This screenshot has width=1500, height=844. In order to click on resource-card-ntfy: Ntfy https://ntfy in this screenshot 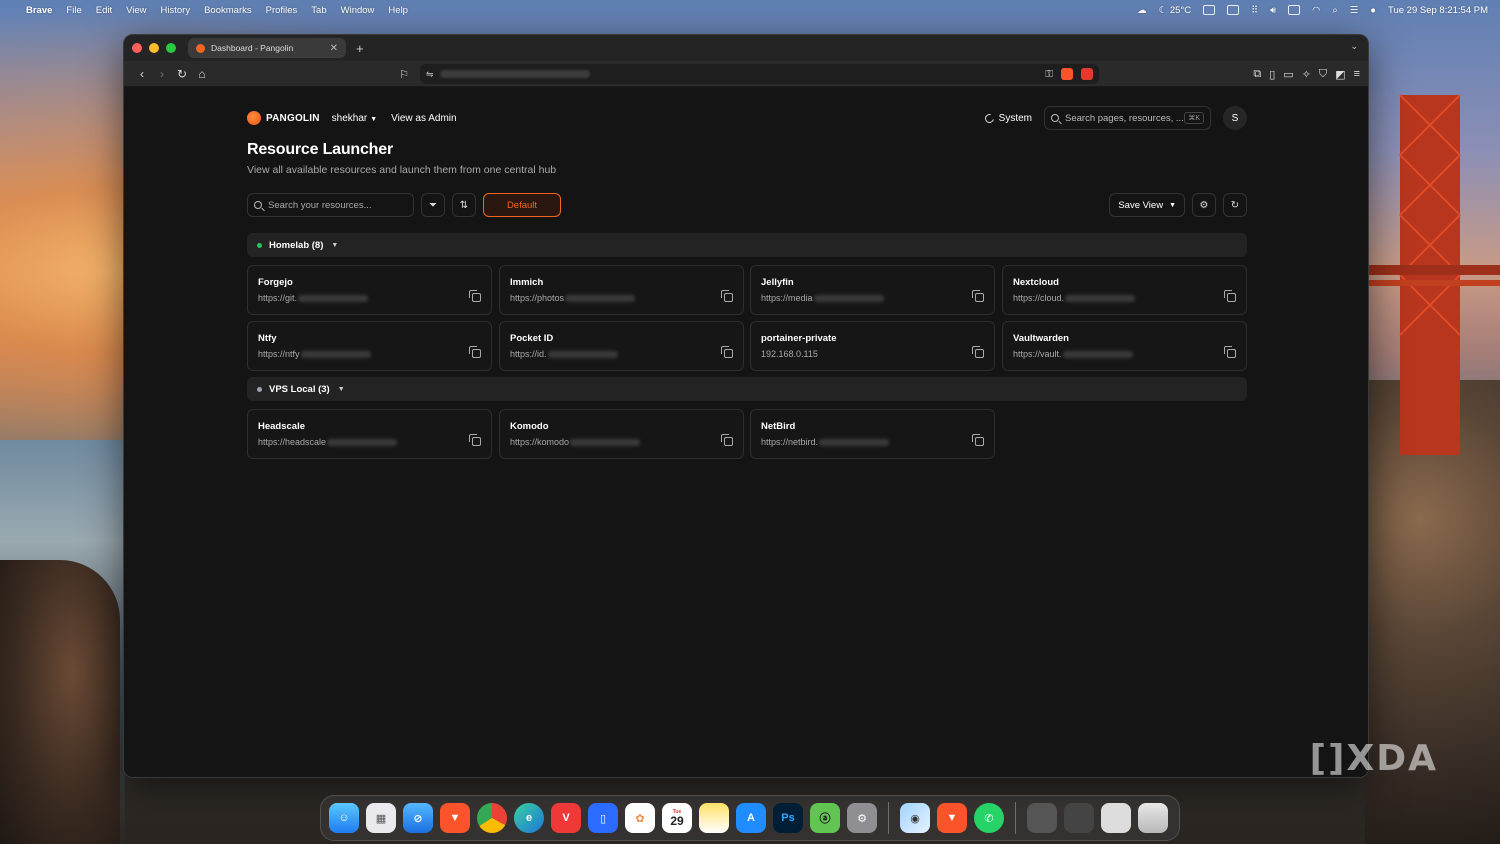, I will do `click(369, 346)`.